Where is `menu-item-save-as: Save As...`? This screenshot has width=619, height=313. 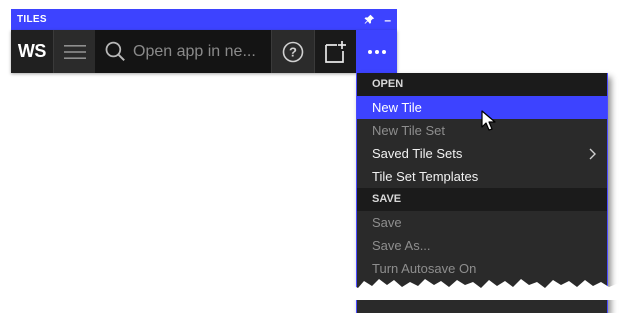
menu-item-save-as: Save As... is located at coordinates (482, 245).